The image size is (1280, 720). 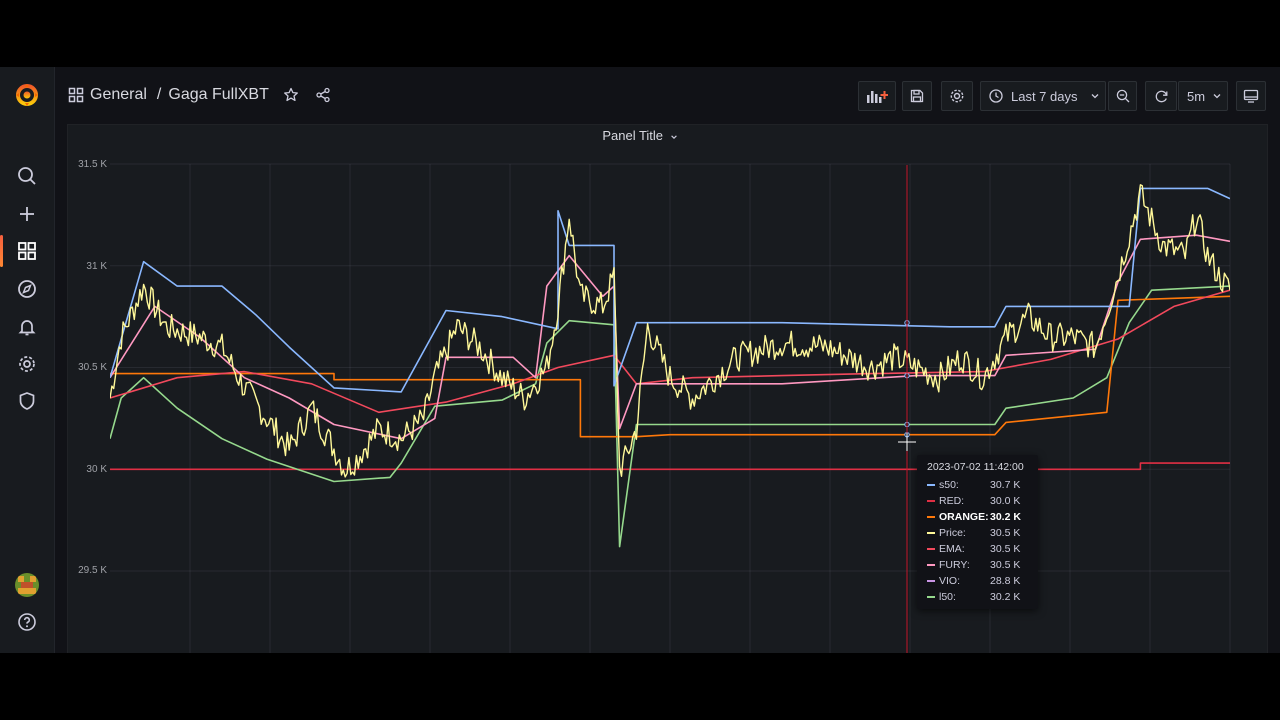 What do you see at coordinates (27, 327) in the screenshot?
I see `bell-icon` at bounding box center [27, 327].